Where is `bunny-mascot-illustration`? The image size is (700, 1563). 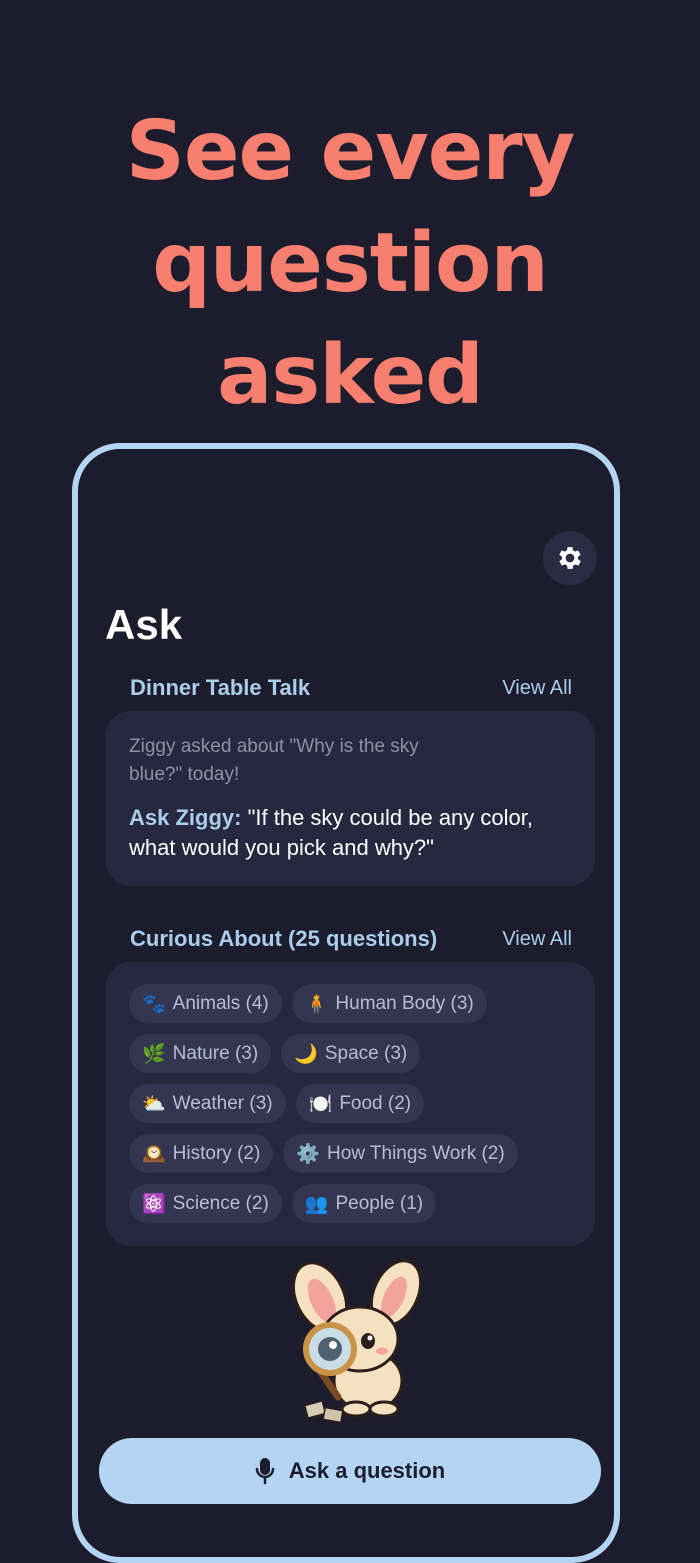 bunny-mascot-illustration is located at coordinates (357, 1341).